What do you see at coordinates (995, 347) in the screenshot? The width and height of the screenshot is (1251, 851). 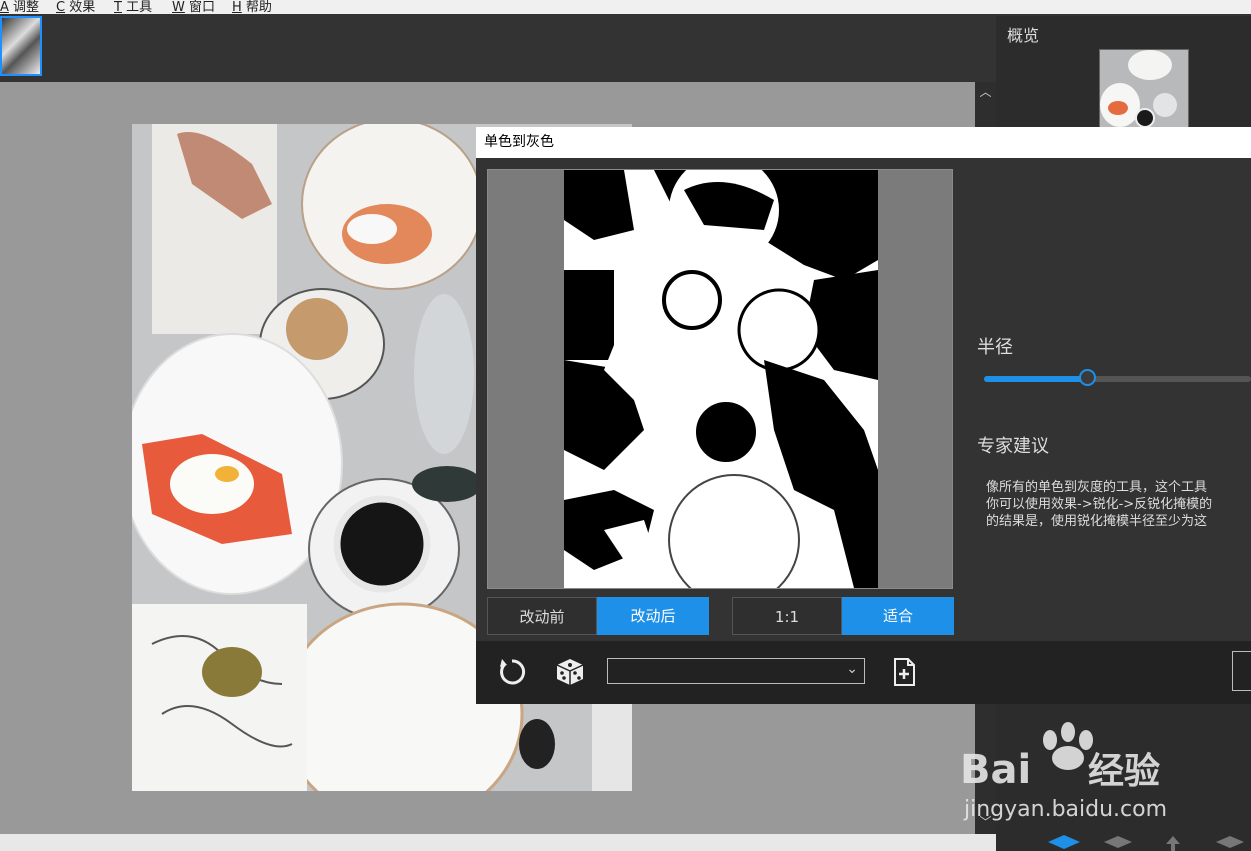 I see `radius-label: 半径` at bounding box center [995, 347].